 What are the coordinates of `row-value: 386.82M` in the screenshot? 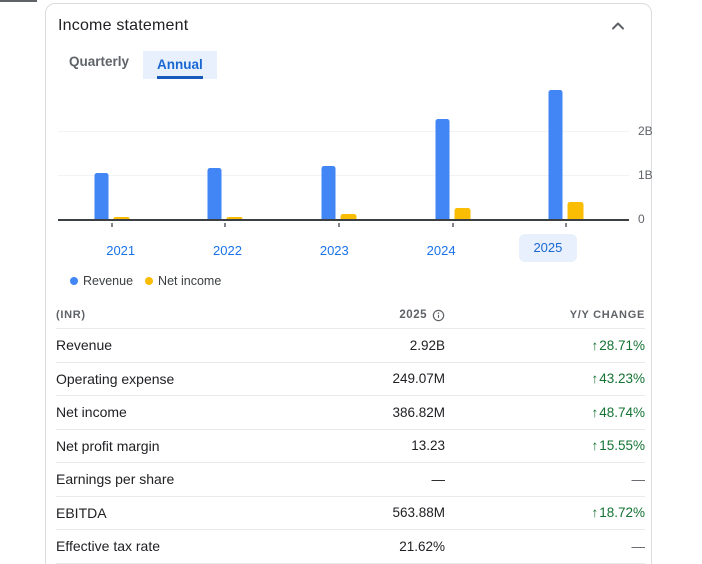 It's located at (418, 412).